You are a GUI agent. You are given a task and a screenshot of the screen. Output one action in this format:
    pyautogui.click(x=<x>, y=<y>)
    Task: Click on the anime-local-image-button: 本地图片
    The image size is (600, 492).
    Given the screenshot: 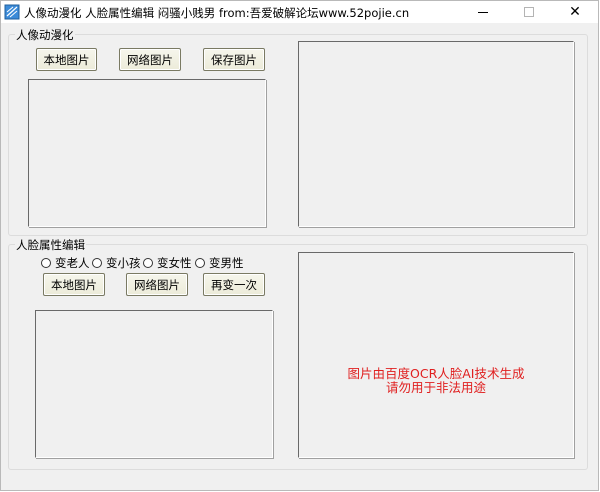 What is the action you would take?
    pyautogui.click(x=66, y=59)
    